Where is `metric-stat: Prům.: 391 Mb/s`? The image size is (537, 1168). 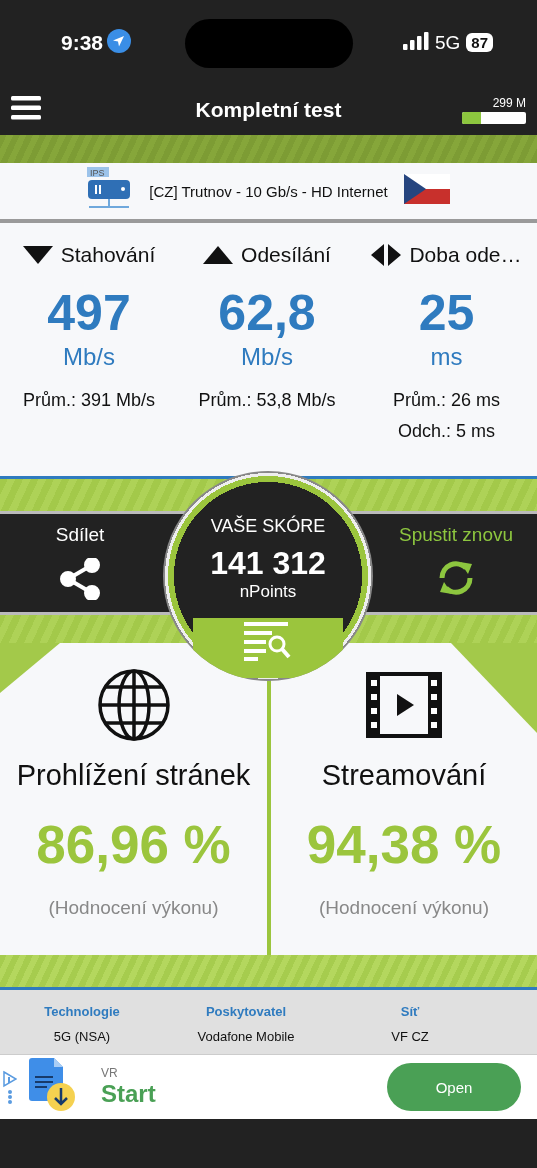
metric-stat: Prům.: 391 Mb/s is located at coordinates (88, 400).